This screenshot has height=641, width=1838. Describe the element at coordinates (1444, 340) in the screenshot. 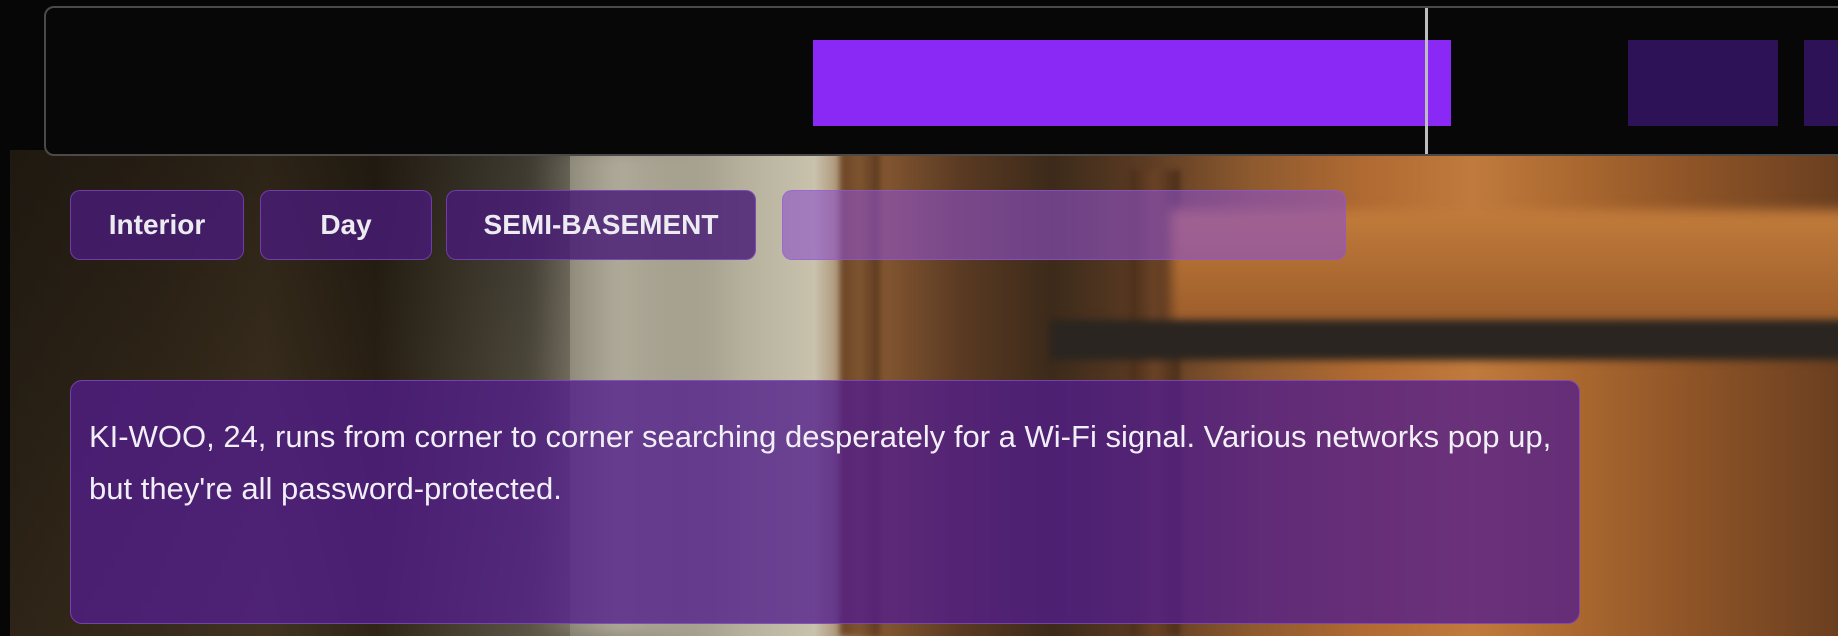

I see `background-rail` at that location.